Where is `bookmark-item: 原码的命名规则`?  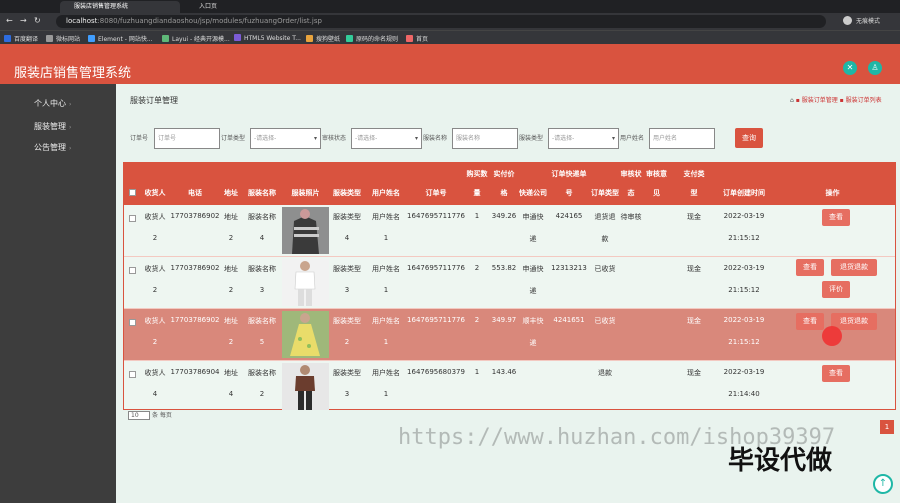
bookmark-item: 原码的命名规则 is located at coordinates (372, 38).